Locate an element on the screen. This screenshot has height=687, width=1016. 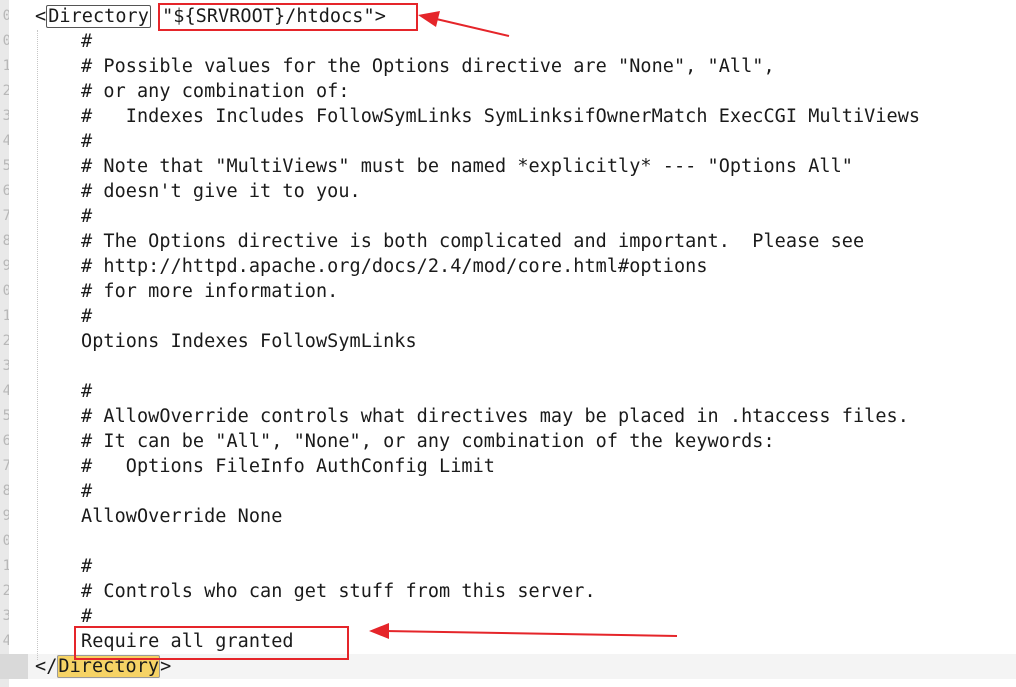
annotation-arrow-top is located at coordinates (464, 24).